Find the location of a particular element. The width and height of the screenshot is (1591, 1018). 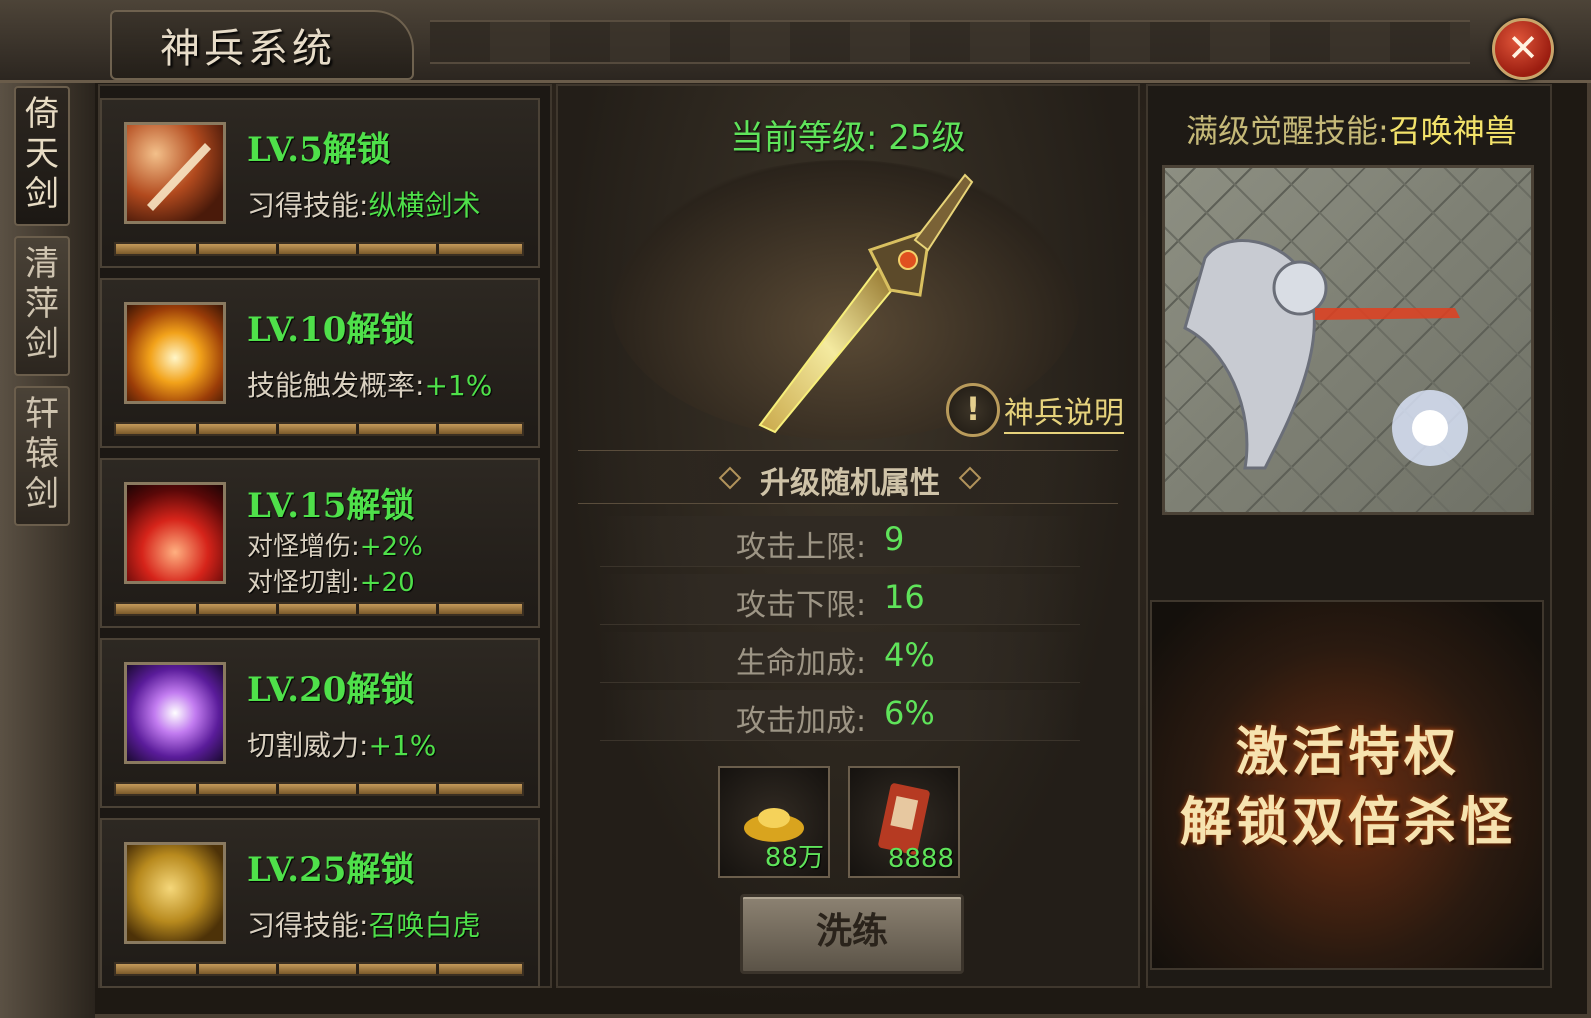

attr-label: 攻击下限: is located at coordinates (801, 605).